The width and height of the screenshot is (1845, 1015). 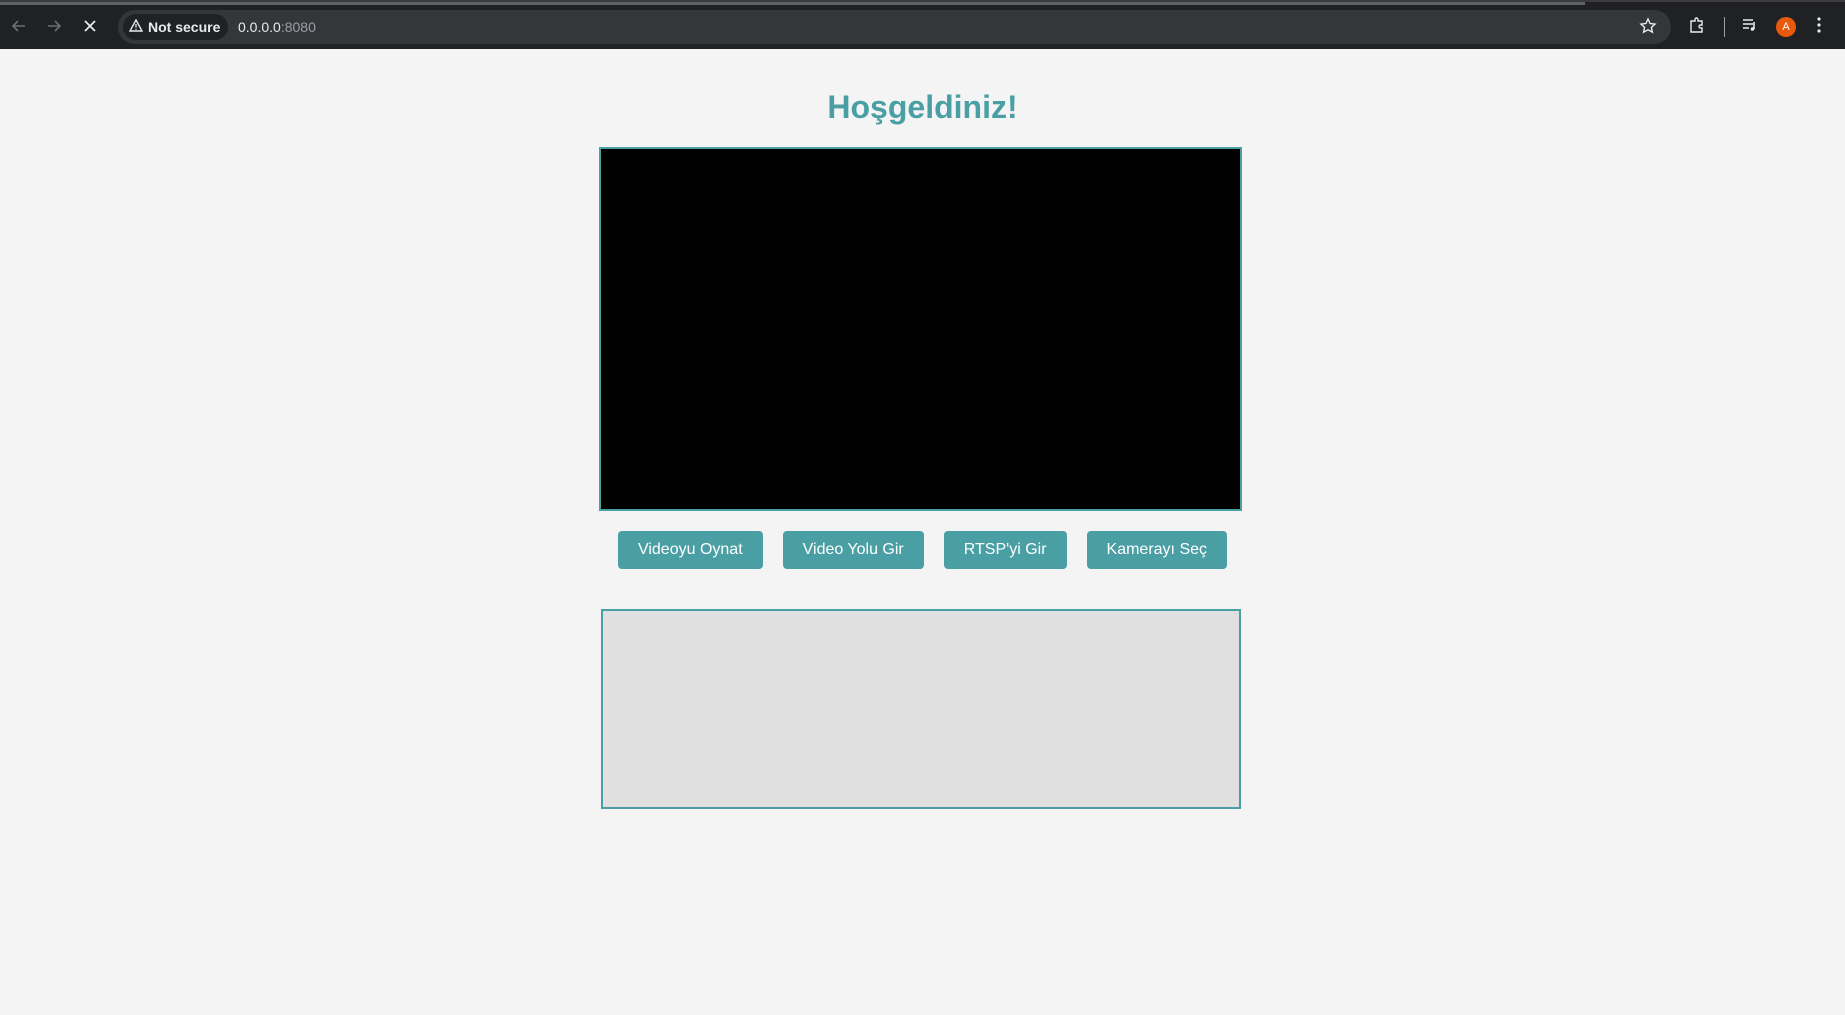 I want to click on enter-rtsp-button: RTSP'yi Gir, so click(x=1005, y=550).